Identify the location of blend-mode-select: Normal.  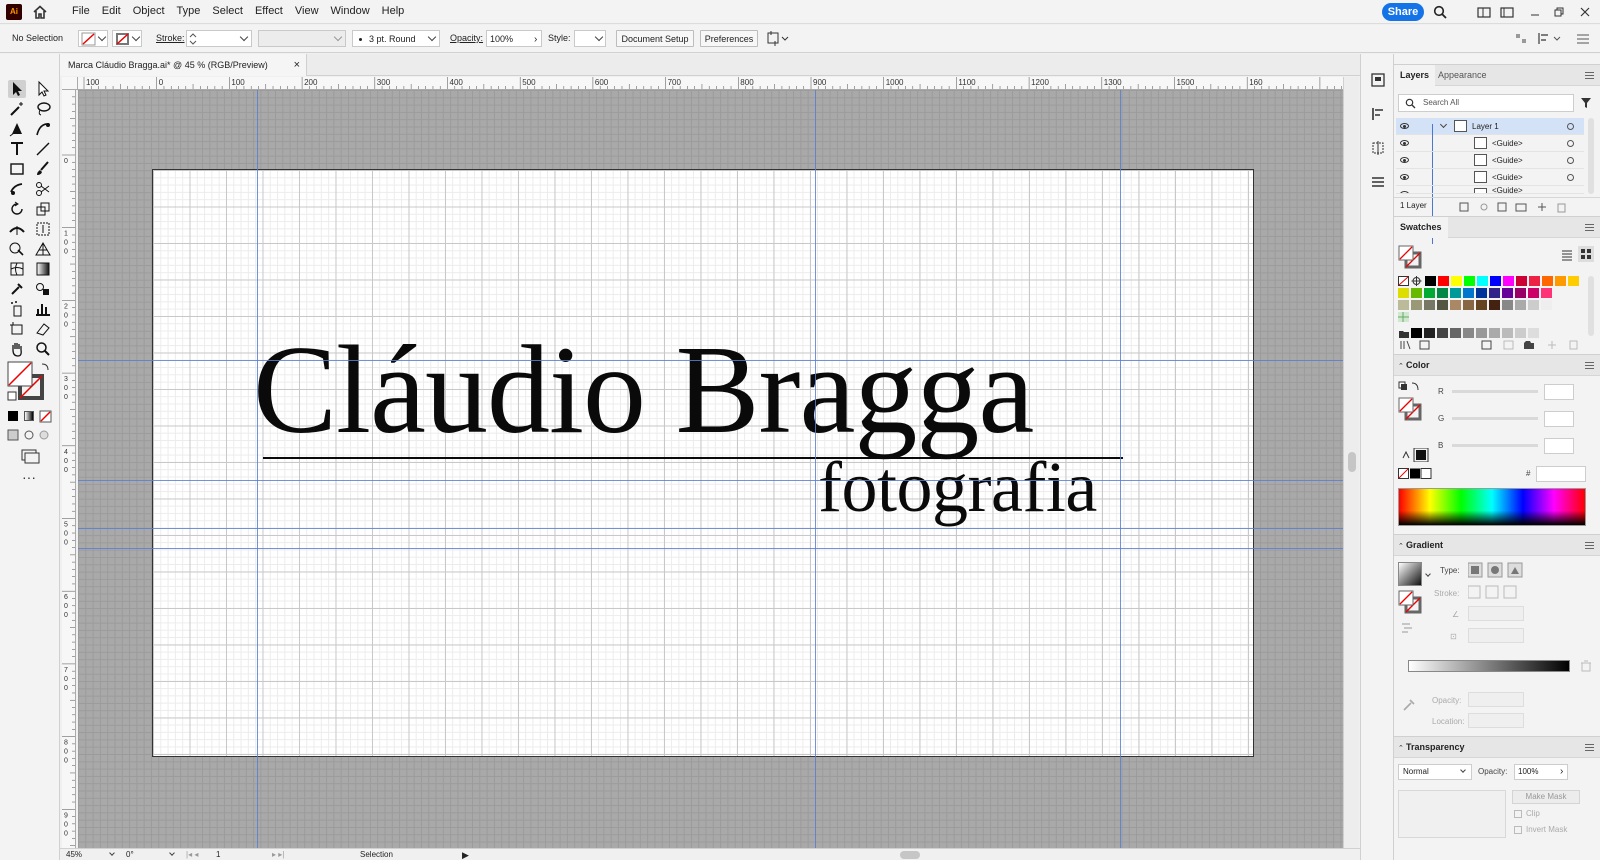
(1435, 772).